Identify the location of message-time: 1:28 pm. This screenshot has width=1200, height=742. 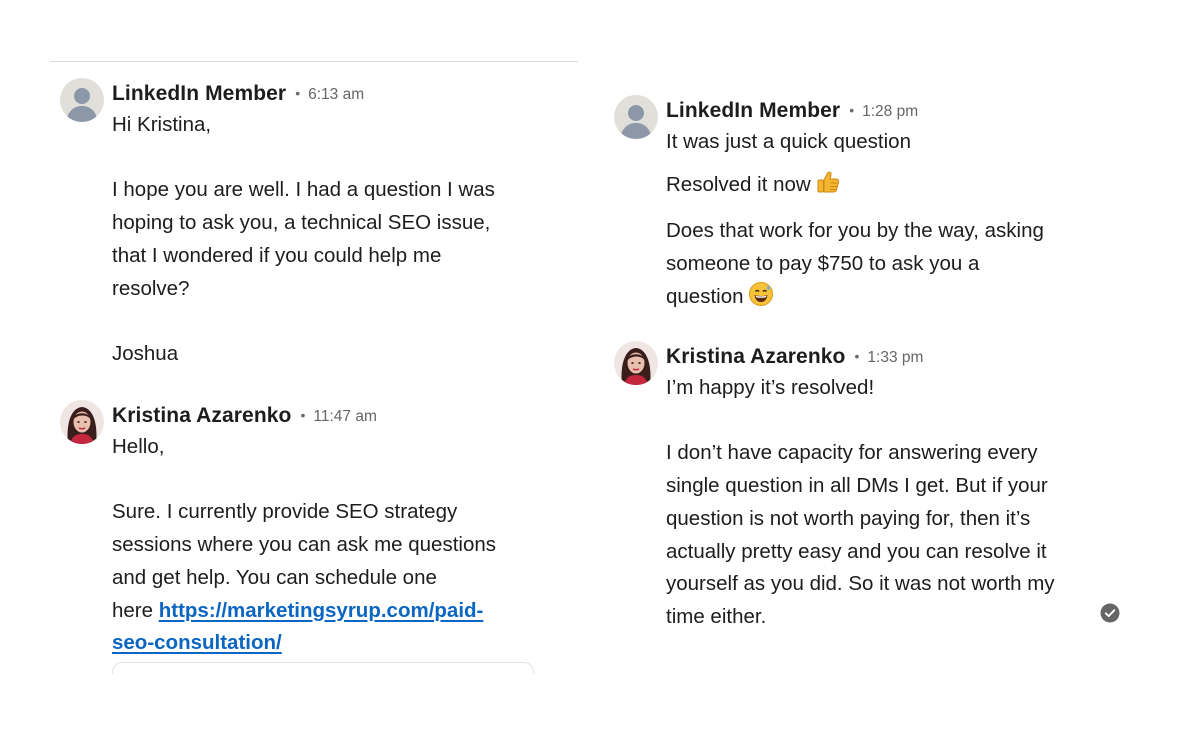
(890, 111).